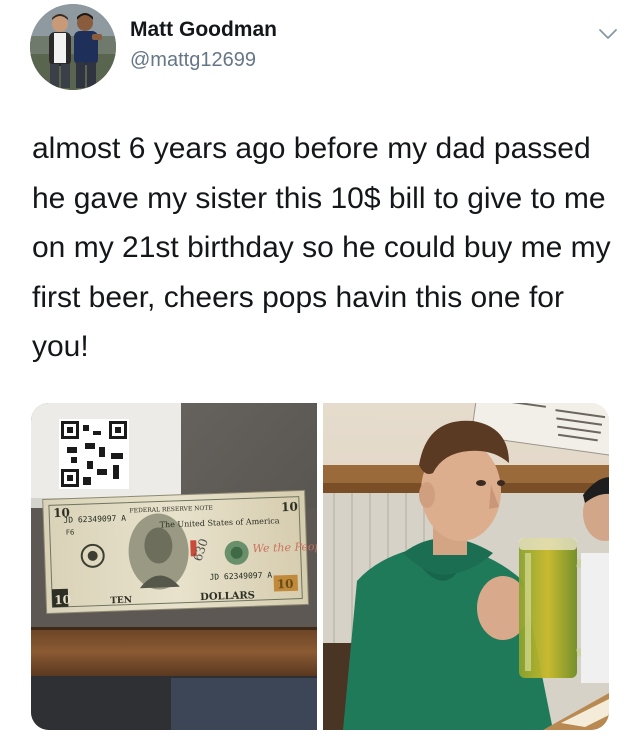 The height and width of the screenshot is (743, 640). What do you see at coordinates (203, 30) in the screenshot?
I see `display-name: Matt Goodman` at bounding box center [203, 30].